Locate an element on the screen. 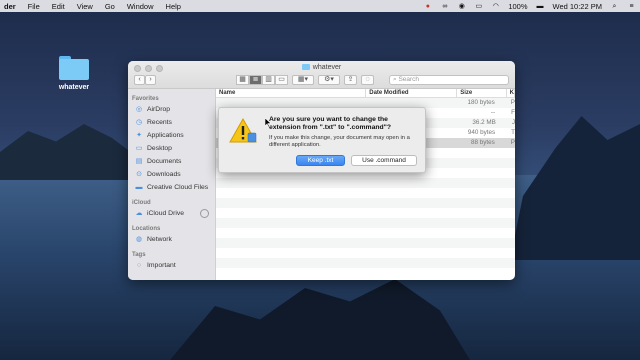 The height and width of the screenshot is (360, 640). sidebar-item-documents: ▤ Documents is located at coordinates (171, 161).